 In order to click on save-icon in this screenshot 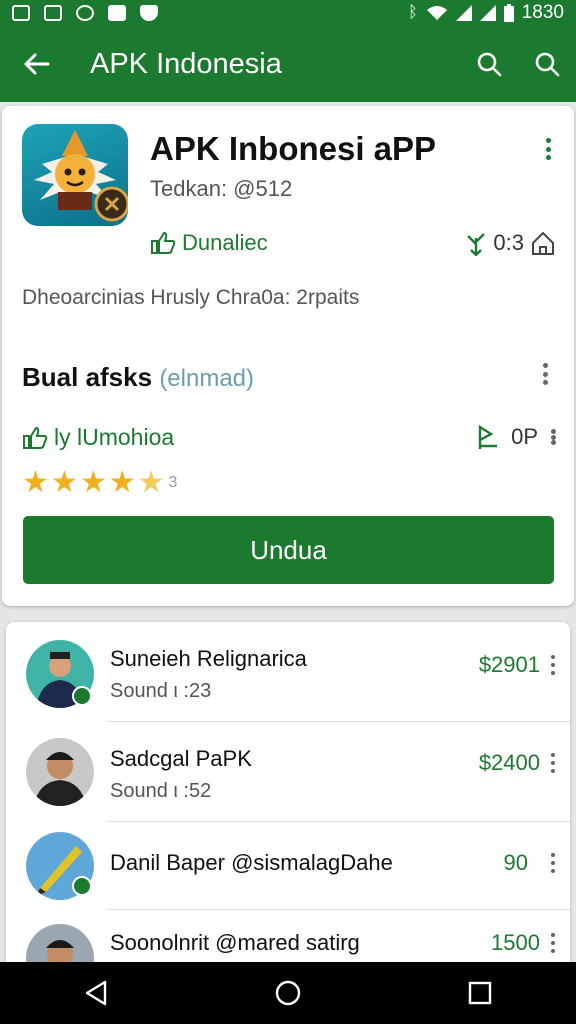, I will do `click(117, 13)`.